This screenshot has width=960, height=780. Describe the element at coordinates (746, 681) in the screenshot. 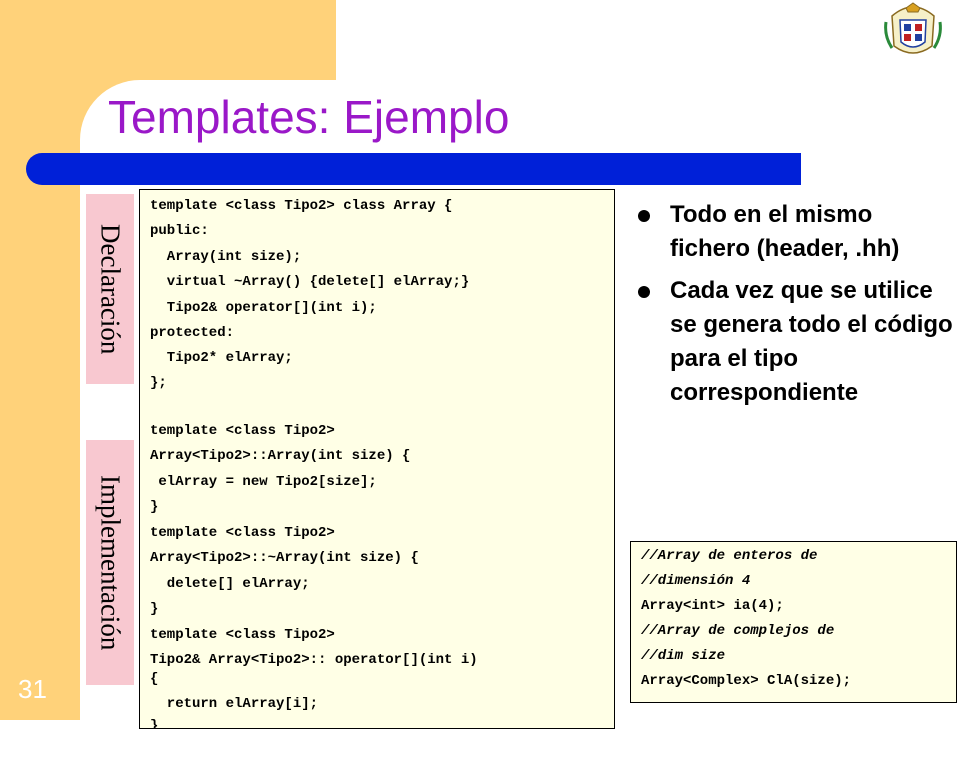

I see `example-code-line: Array<Complex> ClA(size);` at that location.